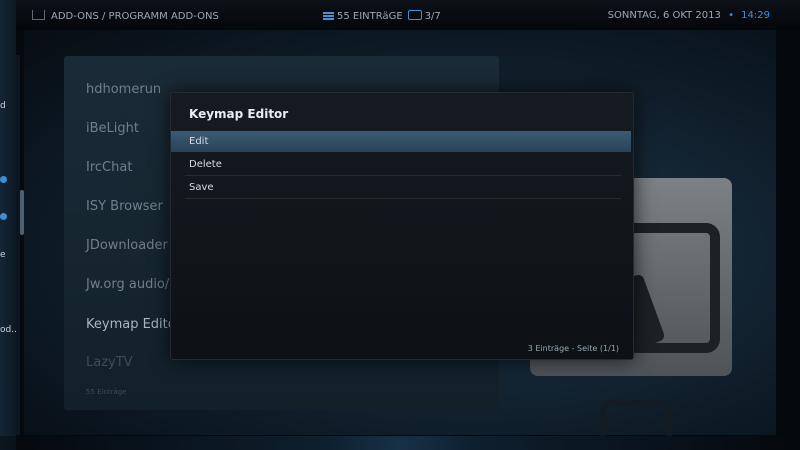 The width and height of the screenshot is (800, 450). Describe the element at coordinates (112, 128) in the screenshot. I see `list-item: iBeLight` at that location.